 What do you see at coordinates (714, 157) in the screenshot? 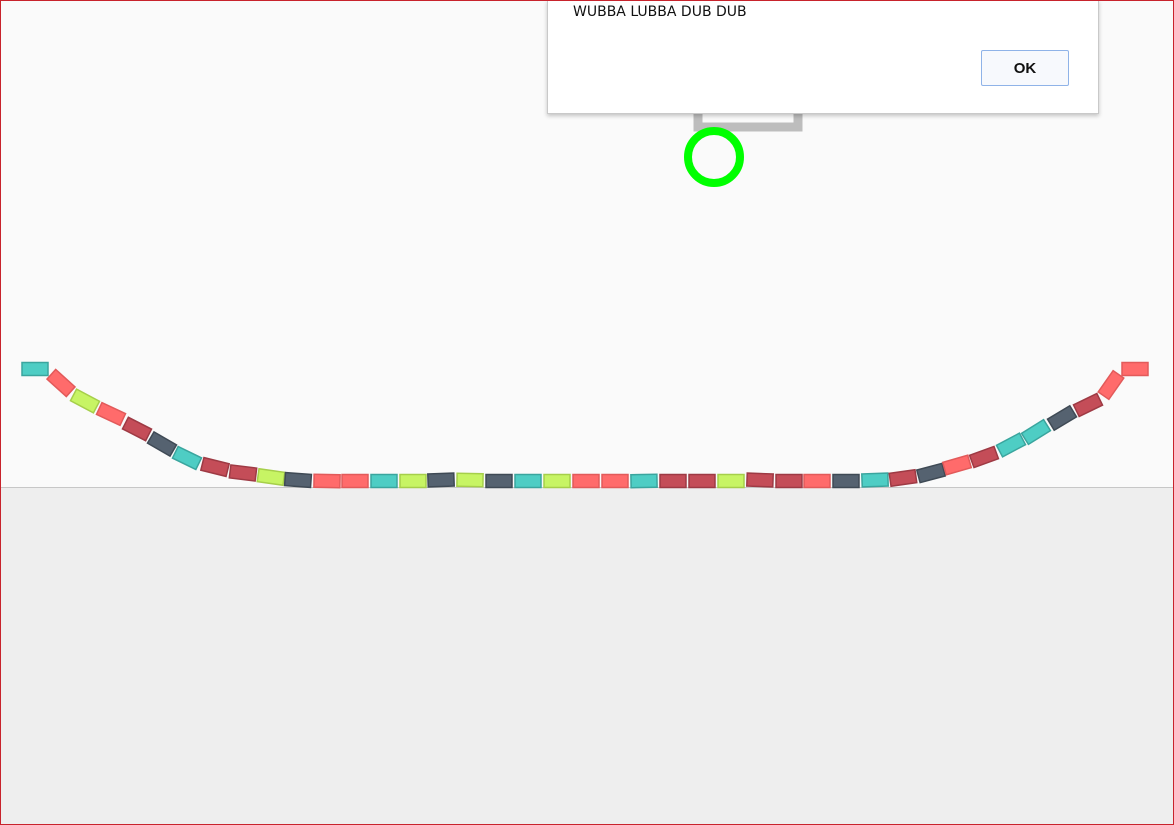
I see `ring` at bounding box center [714, 157].